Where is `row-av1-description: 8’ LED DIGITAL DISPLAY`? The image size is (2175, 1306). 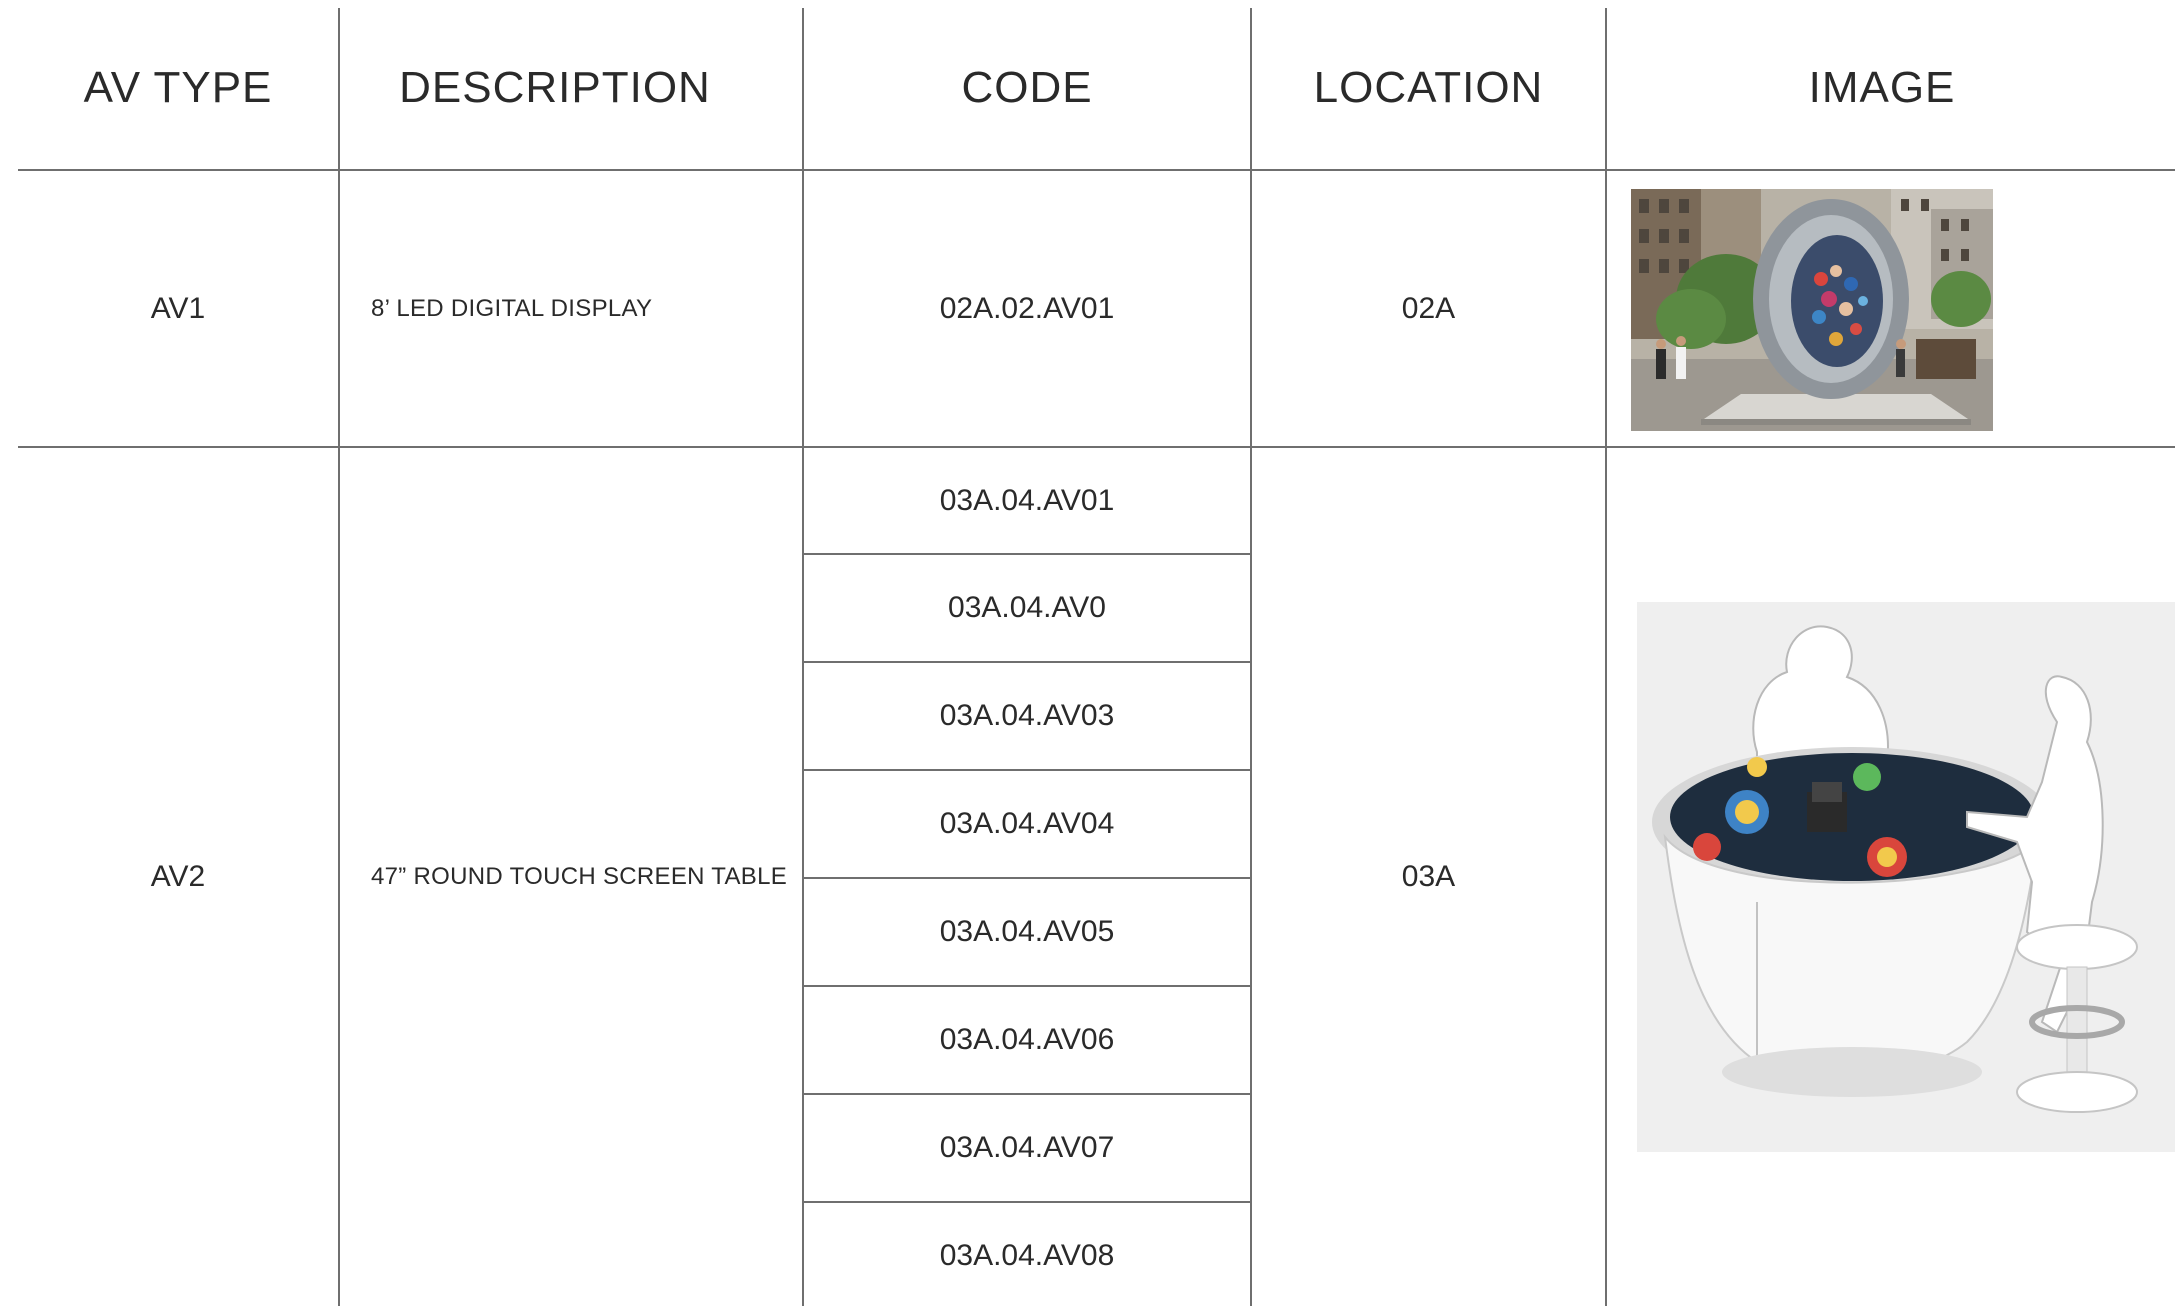 row-av1-description: 8’ LED DIGITAL DISPLAY is located at coordinates (512, 308).